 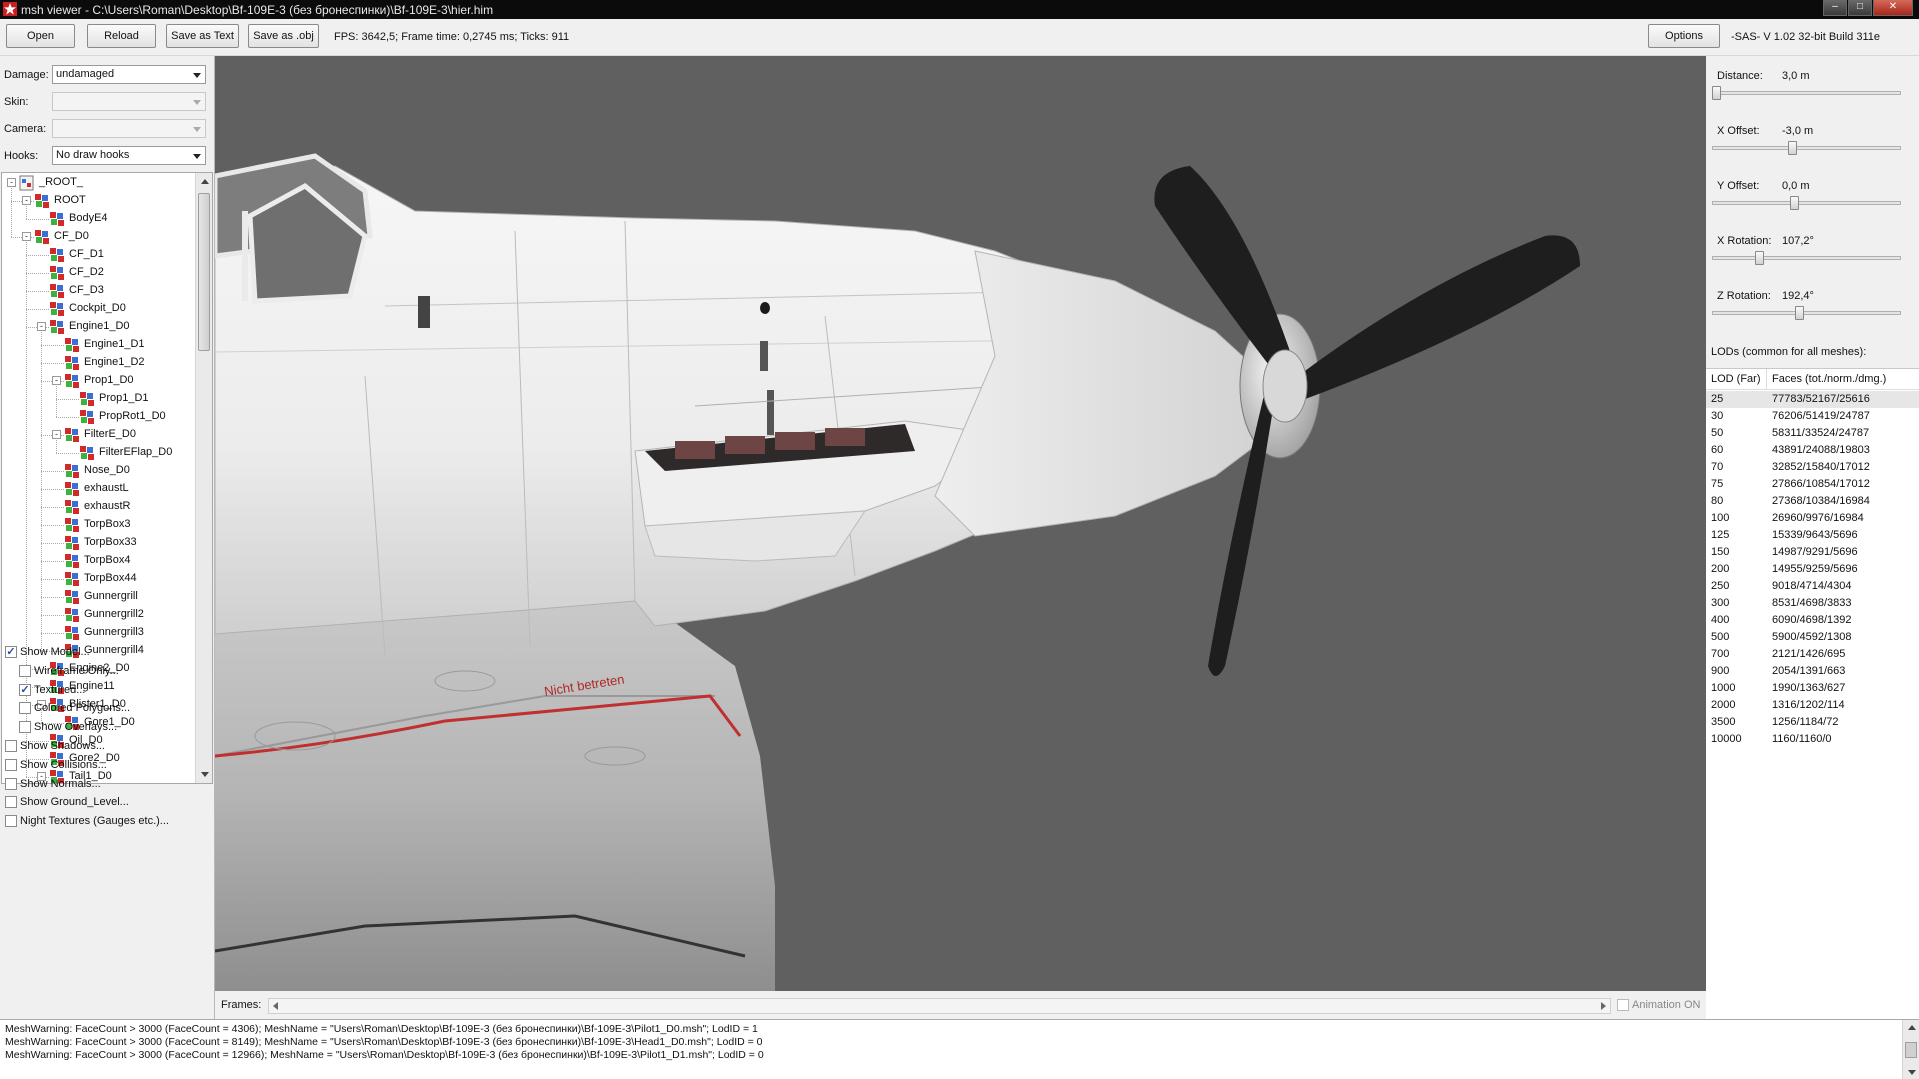 What do you see at coordinates (1812, 535) in the screenshot?
I see `lod-row: 125 15339/9643/5696` at bounding box center [1812, 535].